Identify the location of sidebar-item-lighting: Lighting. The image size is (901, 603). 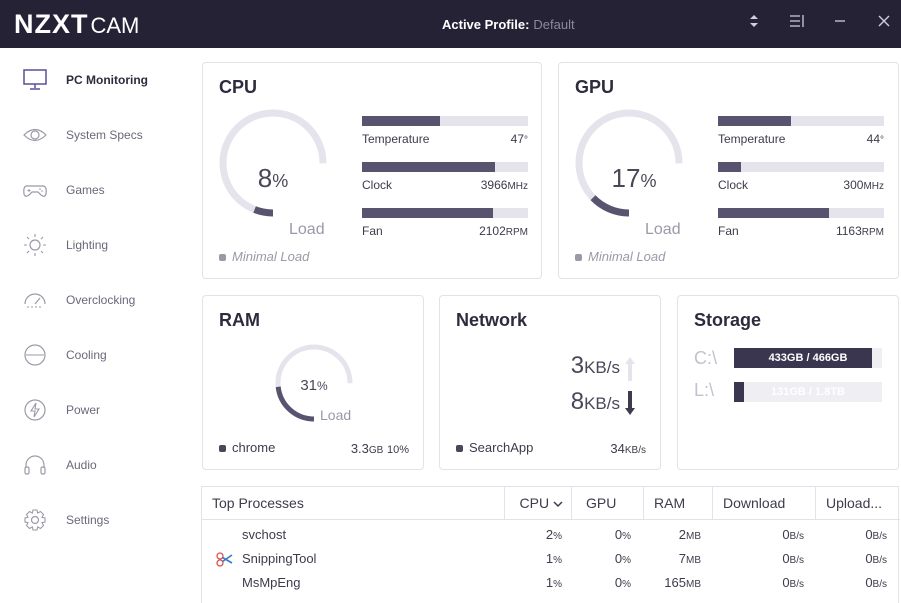
(95, 245).